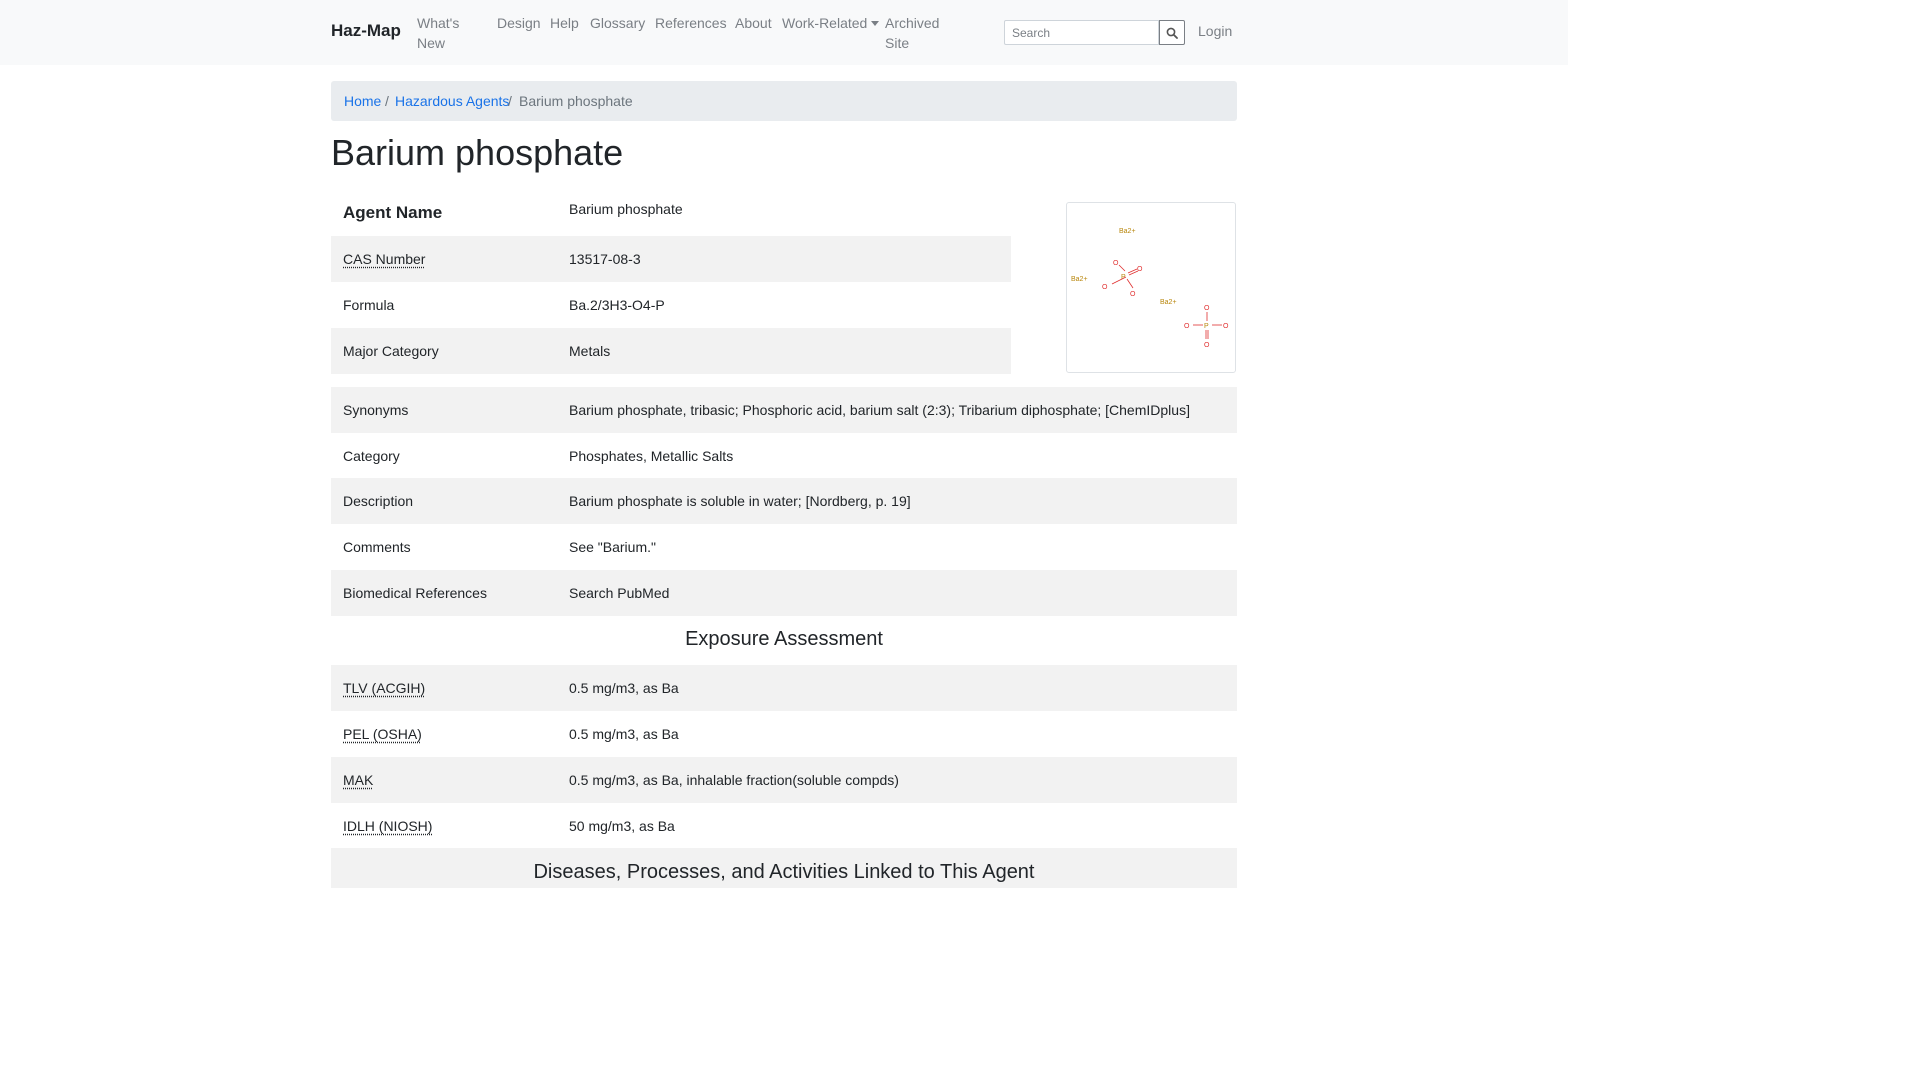 The height and width of the screenshot is (1080, 1920). I want to click on major-category-row: Major Category Metals, so click(671, 351).